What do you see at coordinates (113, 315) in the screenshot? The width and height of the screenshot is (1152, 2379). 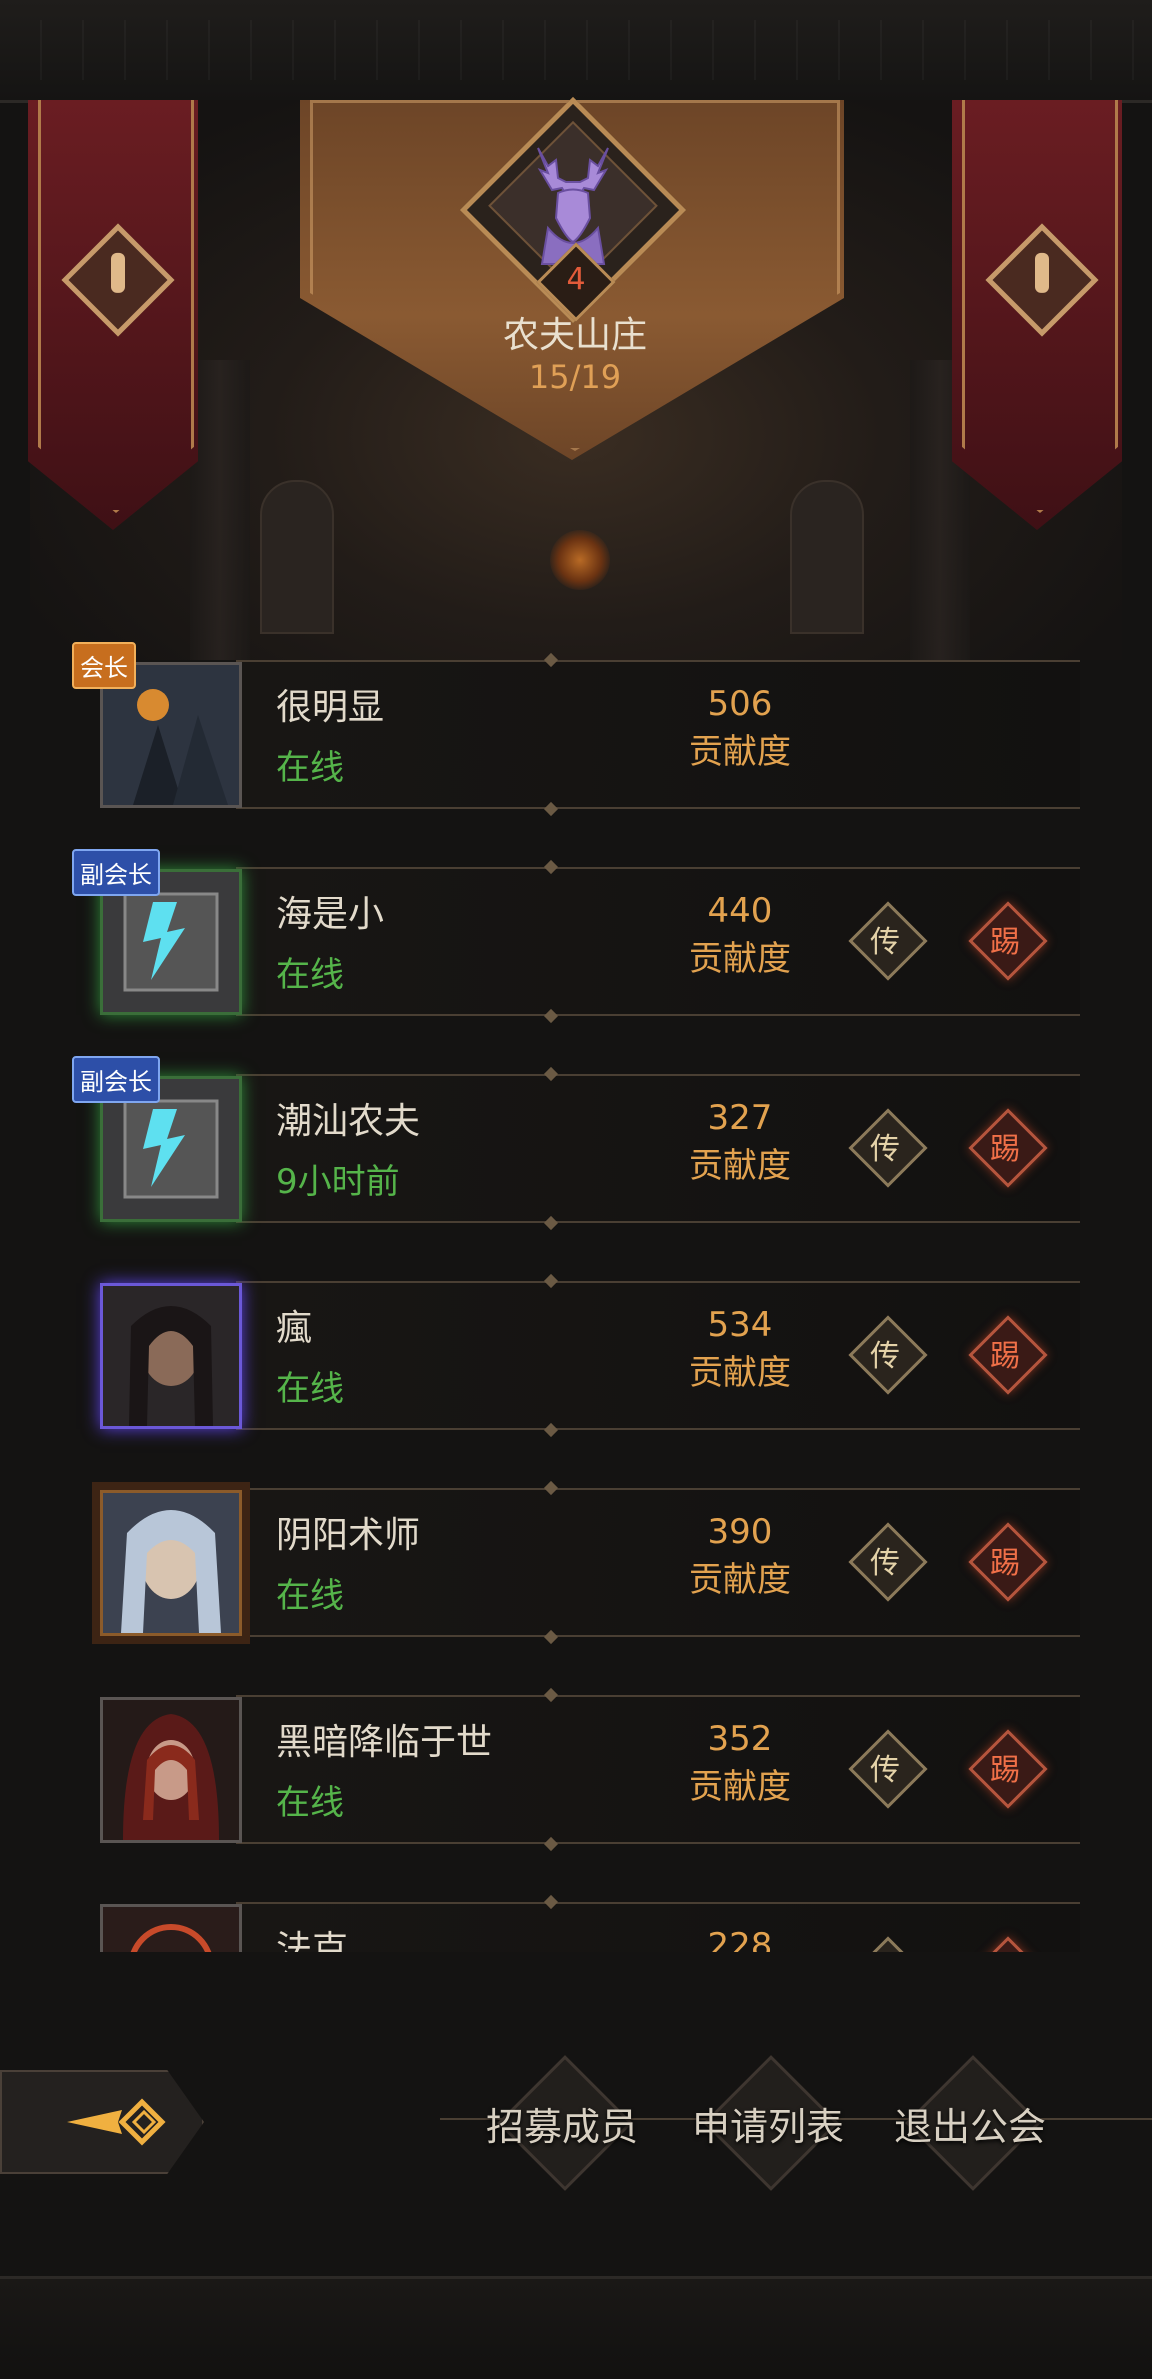 I see `left-banner` at bounding box center [113, 315].